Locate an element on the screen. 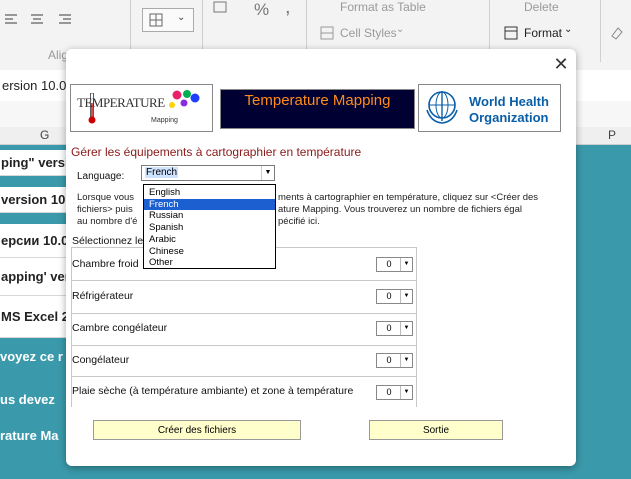 This screenshot has width=631, height=479. number-format-dropdown: ⌄ is located at coordinates (168, 20).